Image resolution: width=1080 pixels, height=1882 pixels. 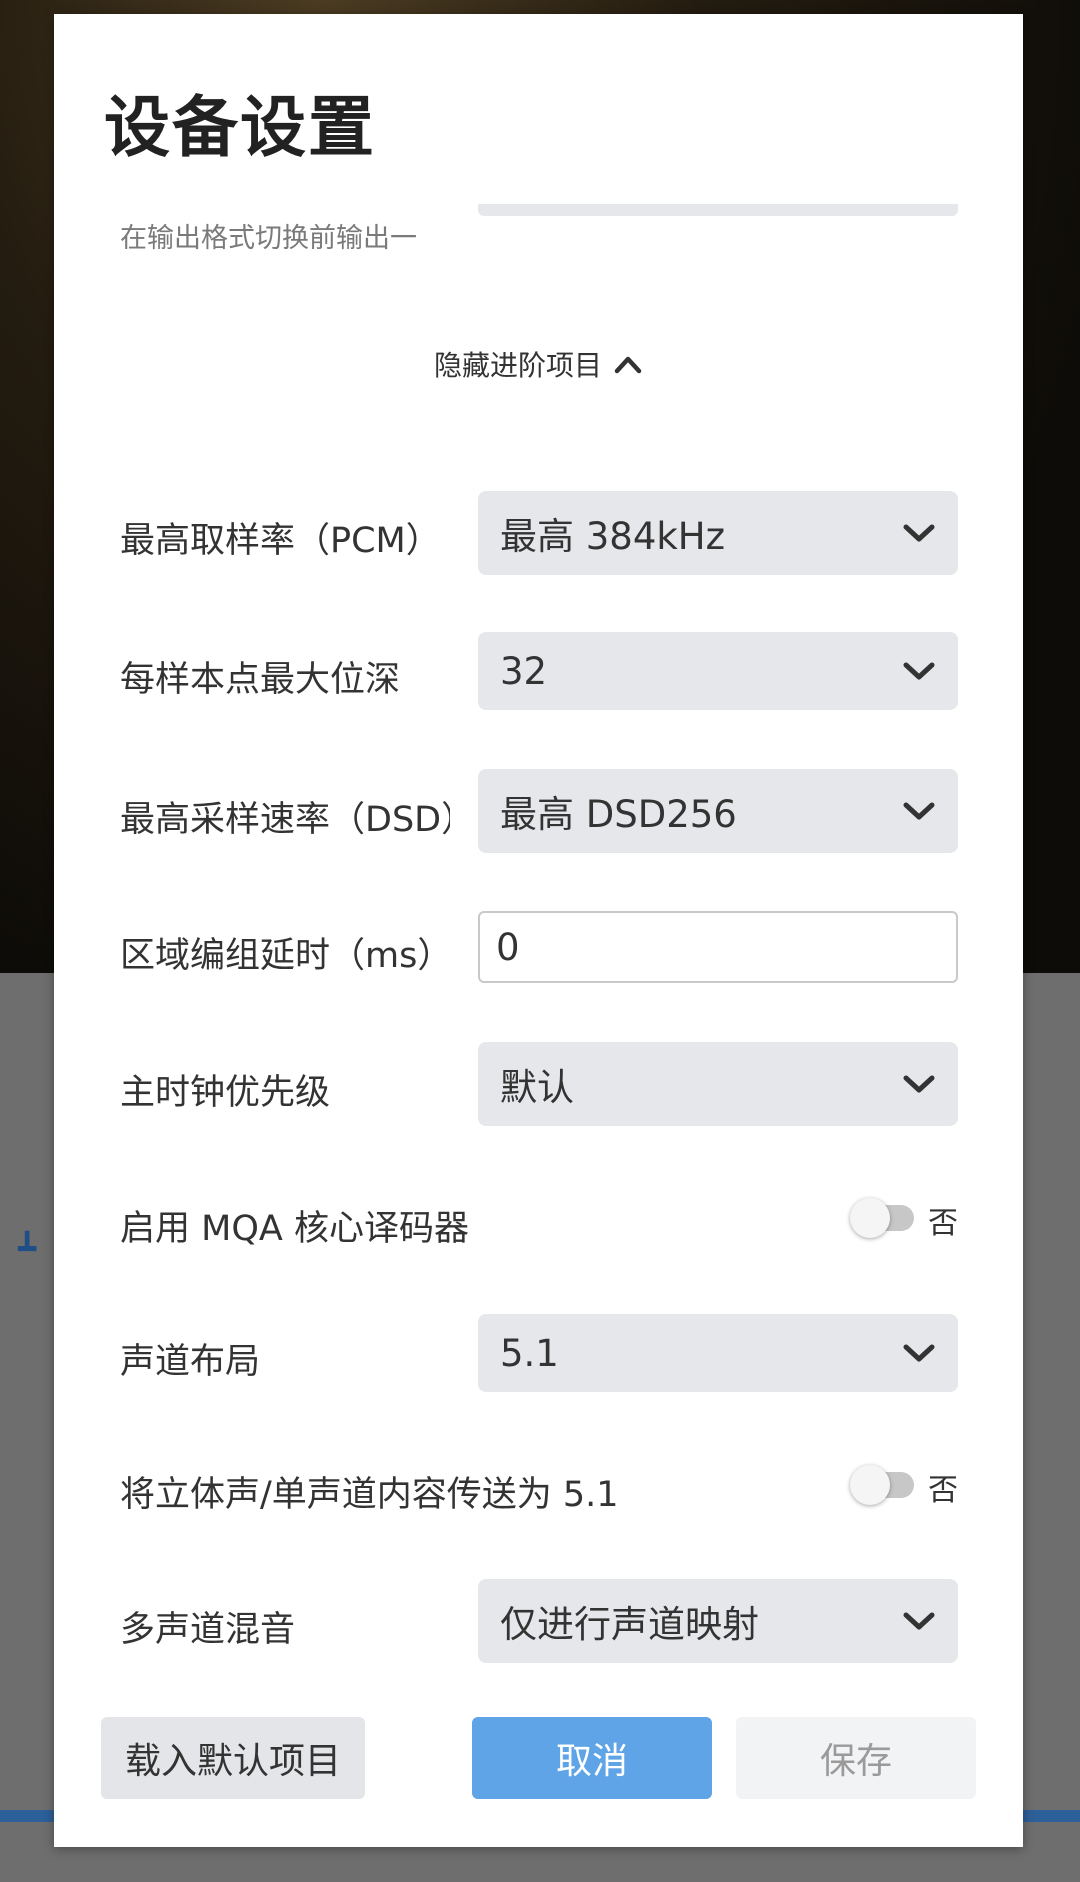 I want to click on stereo-to-51-switch, so click(x=882, y=1485).